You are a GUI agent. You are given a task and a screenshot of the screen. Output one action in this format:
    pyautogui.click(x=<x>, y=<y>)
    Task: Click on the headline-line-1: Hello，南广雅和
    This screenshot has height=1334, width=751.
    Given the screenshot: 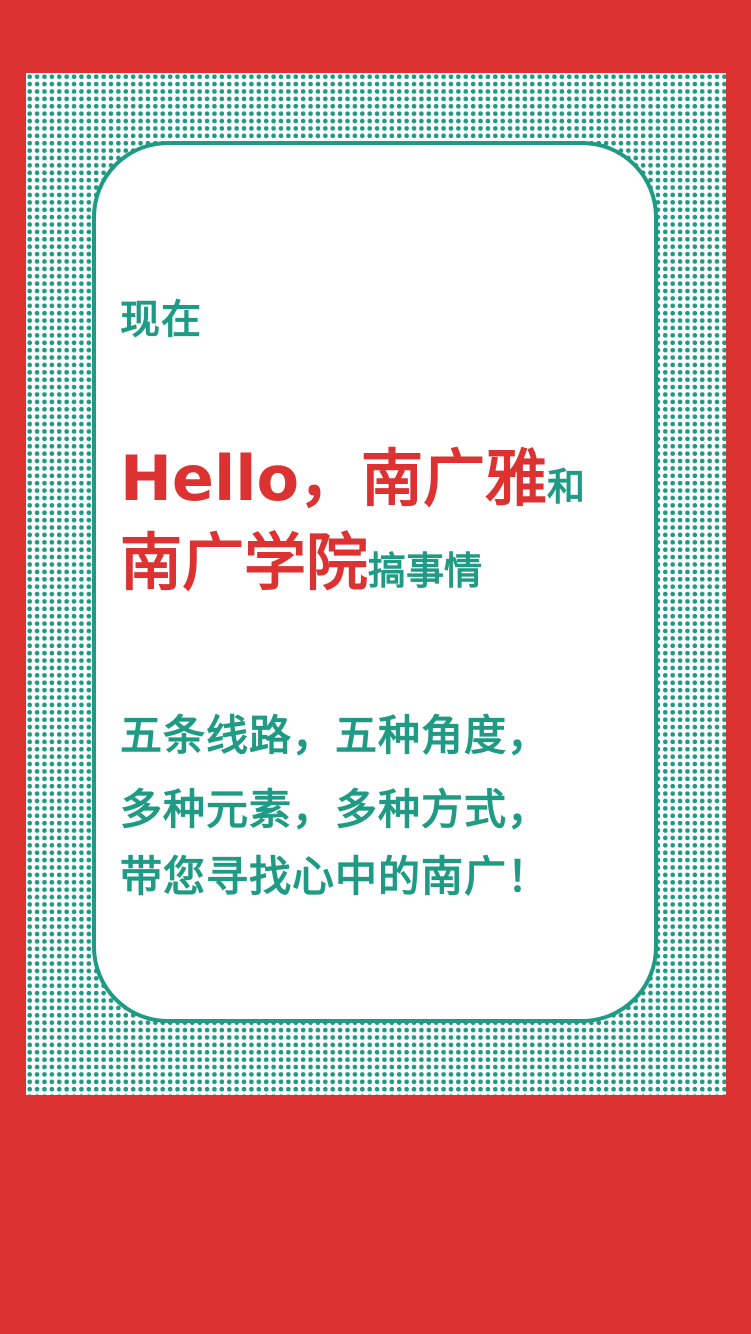 What is the action you would take?
    pyautogui.click(x=352, y=479)
    